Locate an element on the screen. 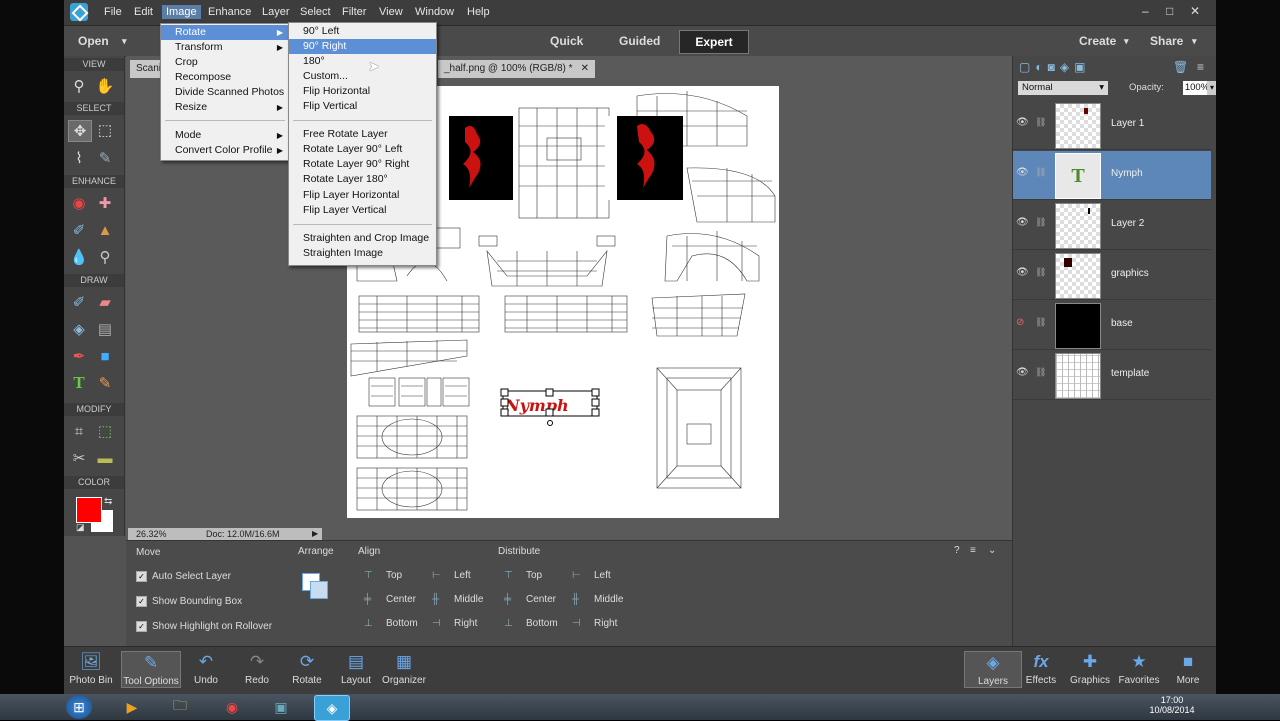 Image resolution: width=1280 pixels, height=721 pixels. menu-edit: Edit is located at coordinates (143, 12).